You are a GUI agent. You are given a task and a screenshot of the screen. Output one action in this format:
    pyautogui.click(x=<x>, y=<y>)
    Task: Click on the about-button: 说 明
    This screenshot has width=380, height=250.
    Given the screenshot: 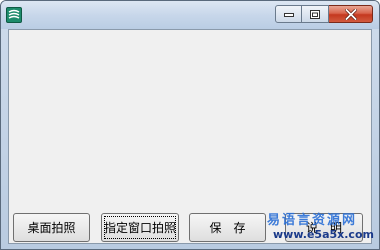 What is the action you would take?
    pyautogui.click(x=324, y=227)
    